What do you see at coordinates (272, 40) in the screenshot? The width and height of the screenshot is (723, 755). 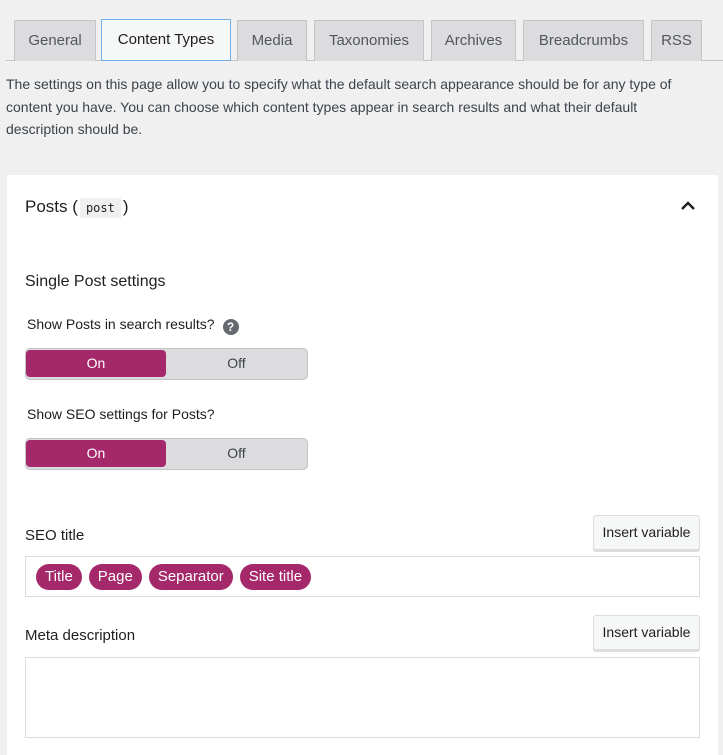 I see `tab-media: Media` at bounding box center [272, 40].